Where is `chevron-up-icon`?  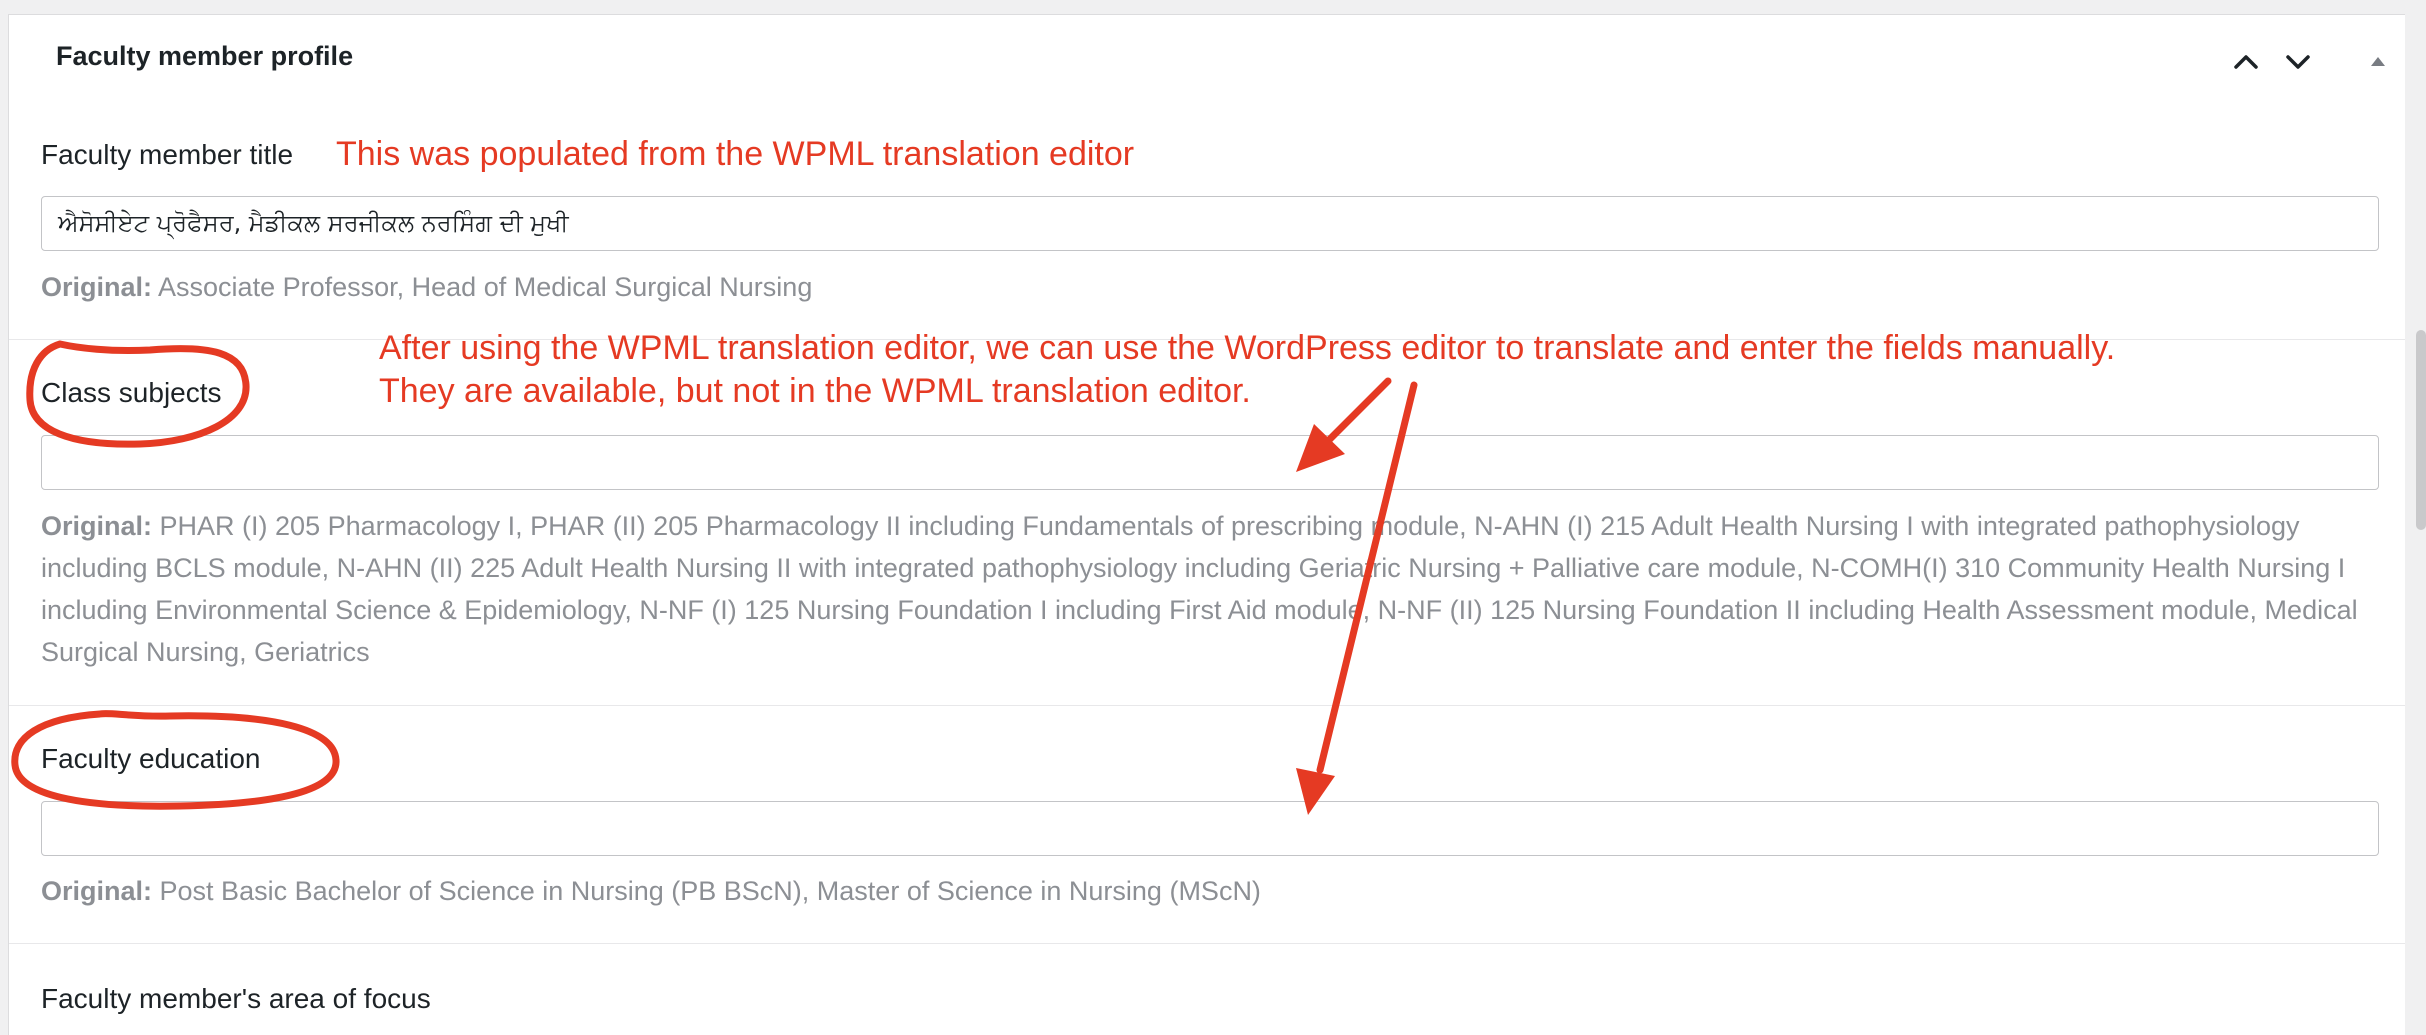
chevron-up-icon is located at coordinates (2246, 62).